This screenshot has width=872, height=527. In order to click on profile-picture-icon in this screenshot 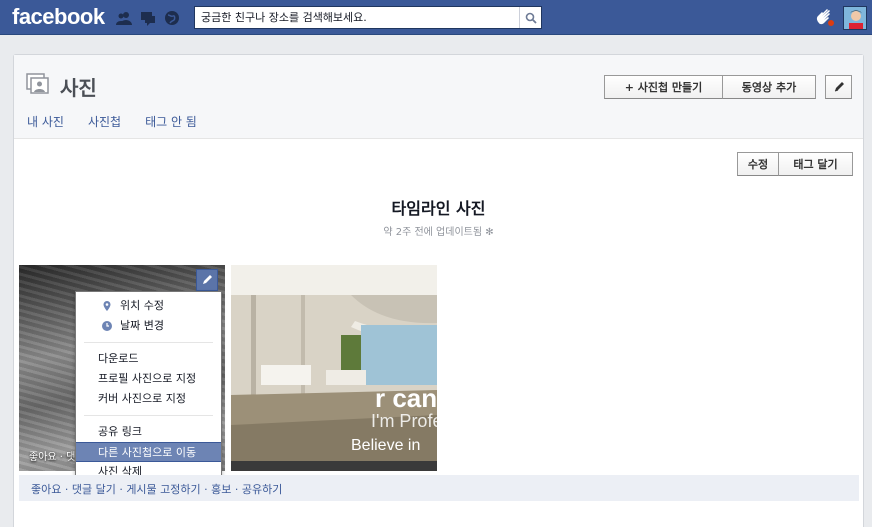, I will do `click(855, 18)`.